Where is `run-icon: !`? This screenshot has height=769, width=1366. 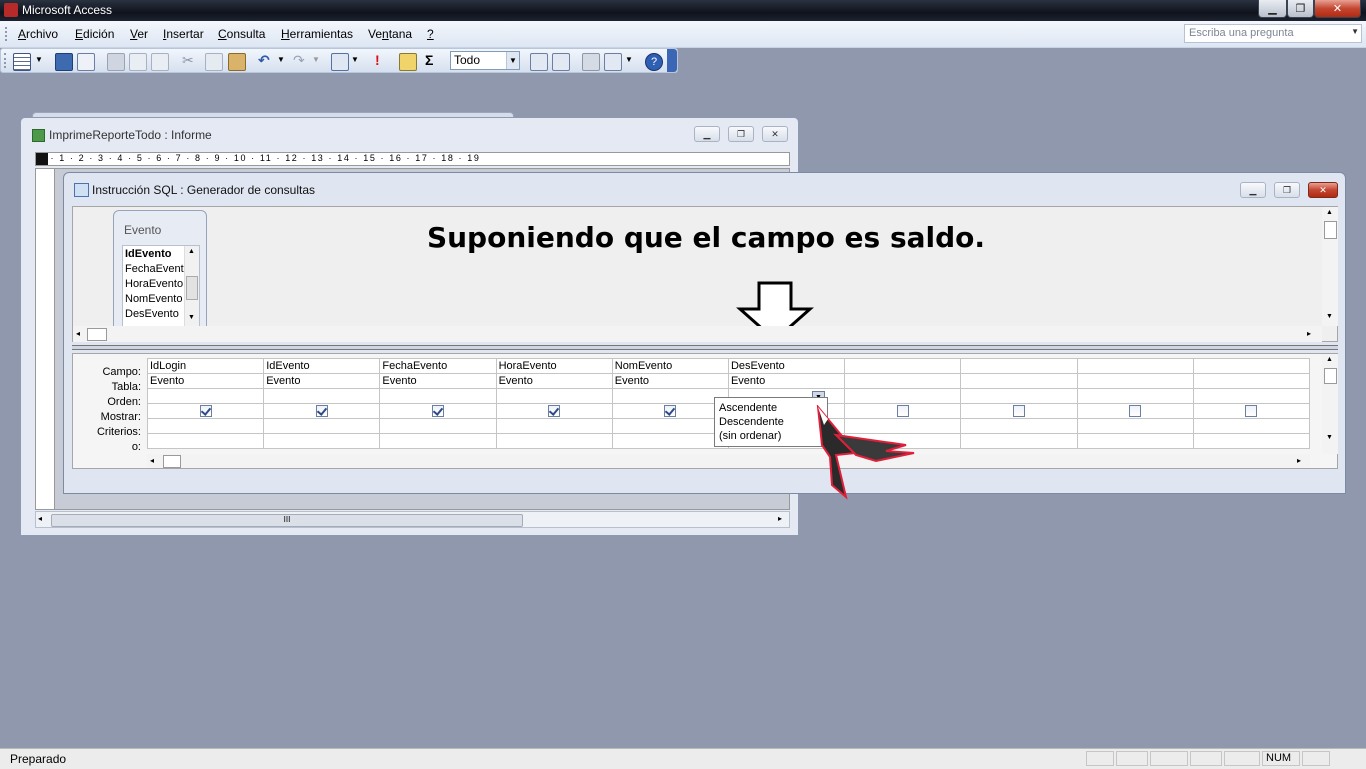 run-icon: ! is located at coordinates (377, 60).